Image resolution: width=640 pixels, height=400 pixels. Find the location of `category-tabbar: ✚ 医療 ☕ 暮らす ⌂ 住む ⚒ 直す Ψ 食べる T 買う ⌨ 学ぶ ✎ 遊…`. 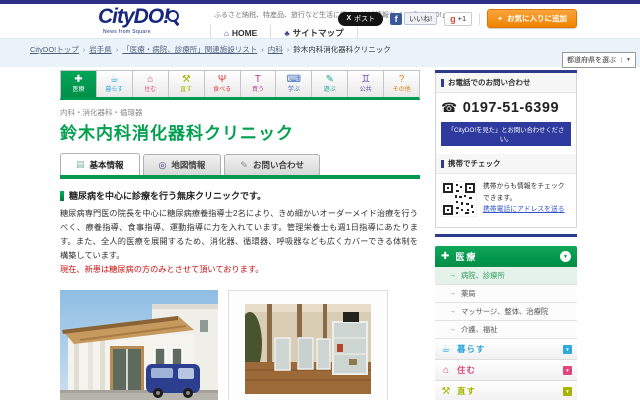

category-tabbar: ✚ 医療 ☕ 暮らす ⌂ 住む ⚒ 直す Ψ 食べる T 買う ⌨ 学ぶ ✎ 遊… is located at coordinates (240, 85).